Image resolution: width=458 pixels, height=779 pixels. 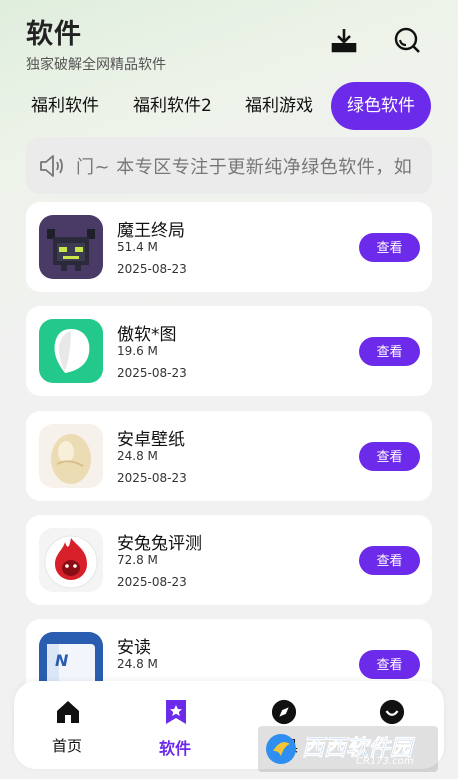 What do you see at coordinates (52, 166) in the screenshot?
I see `speaker-icon` at bounding box center [52, 166].